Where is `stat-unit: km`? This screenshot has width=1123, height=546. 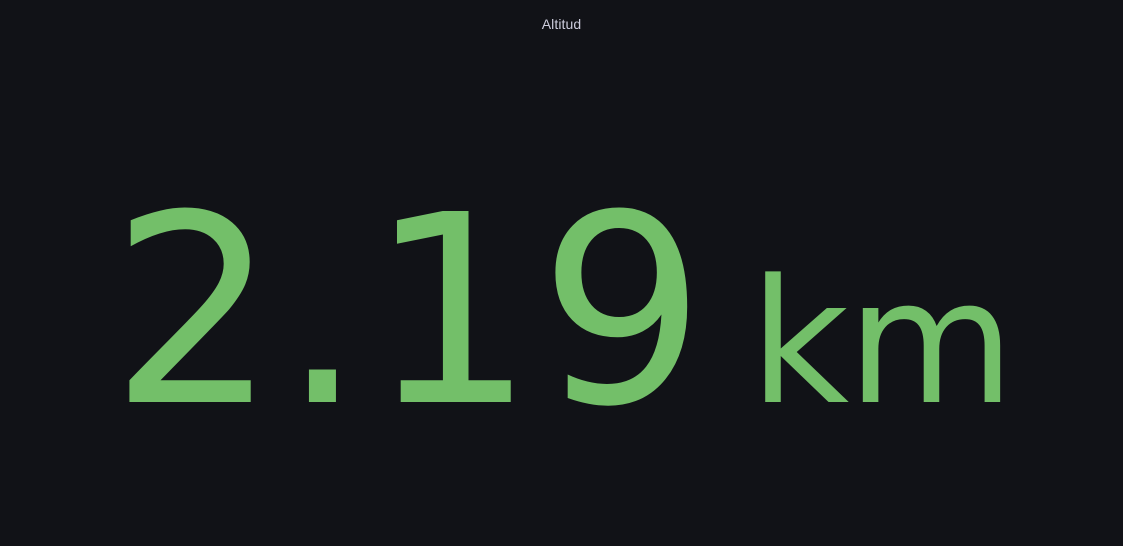 stat-unit: km is located at coordinates (882, 342).